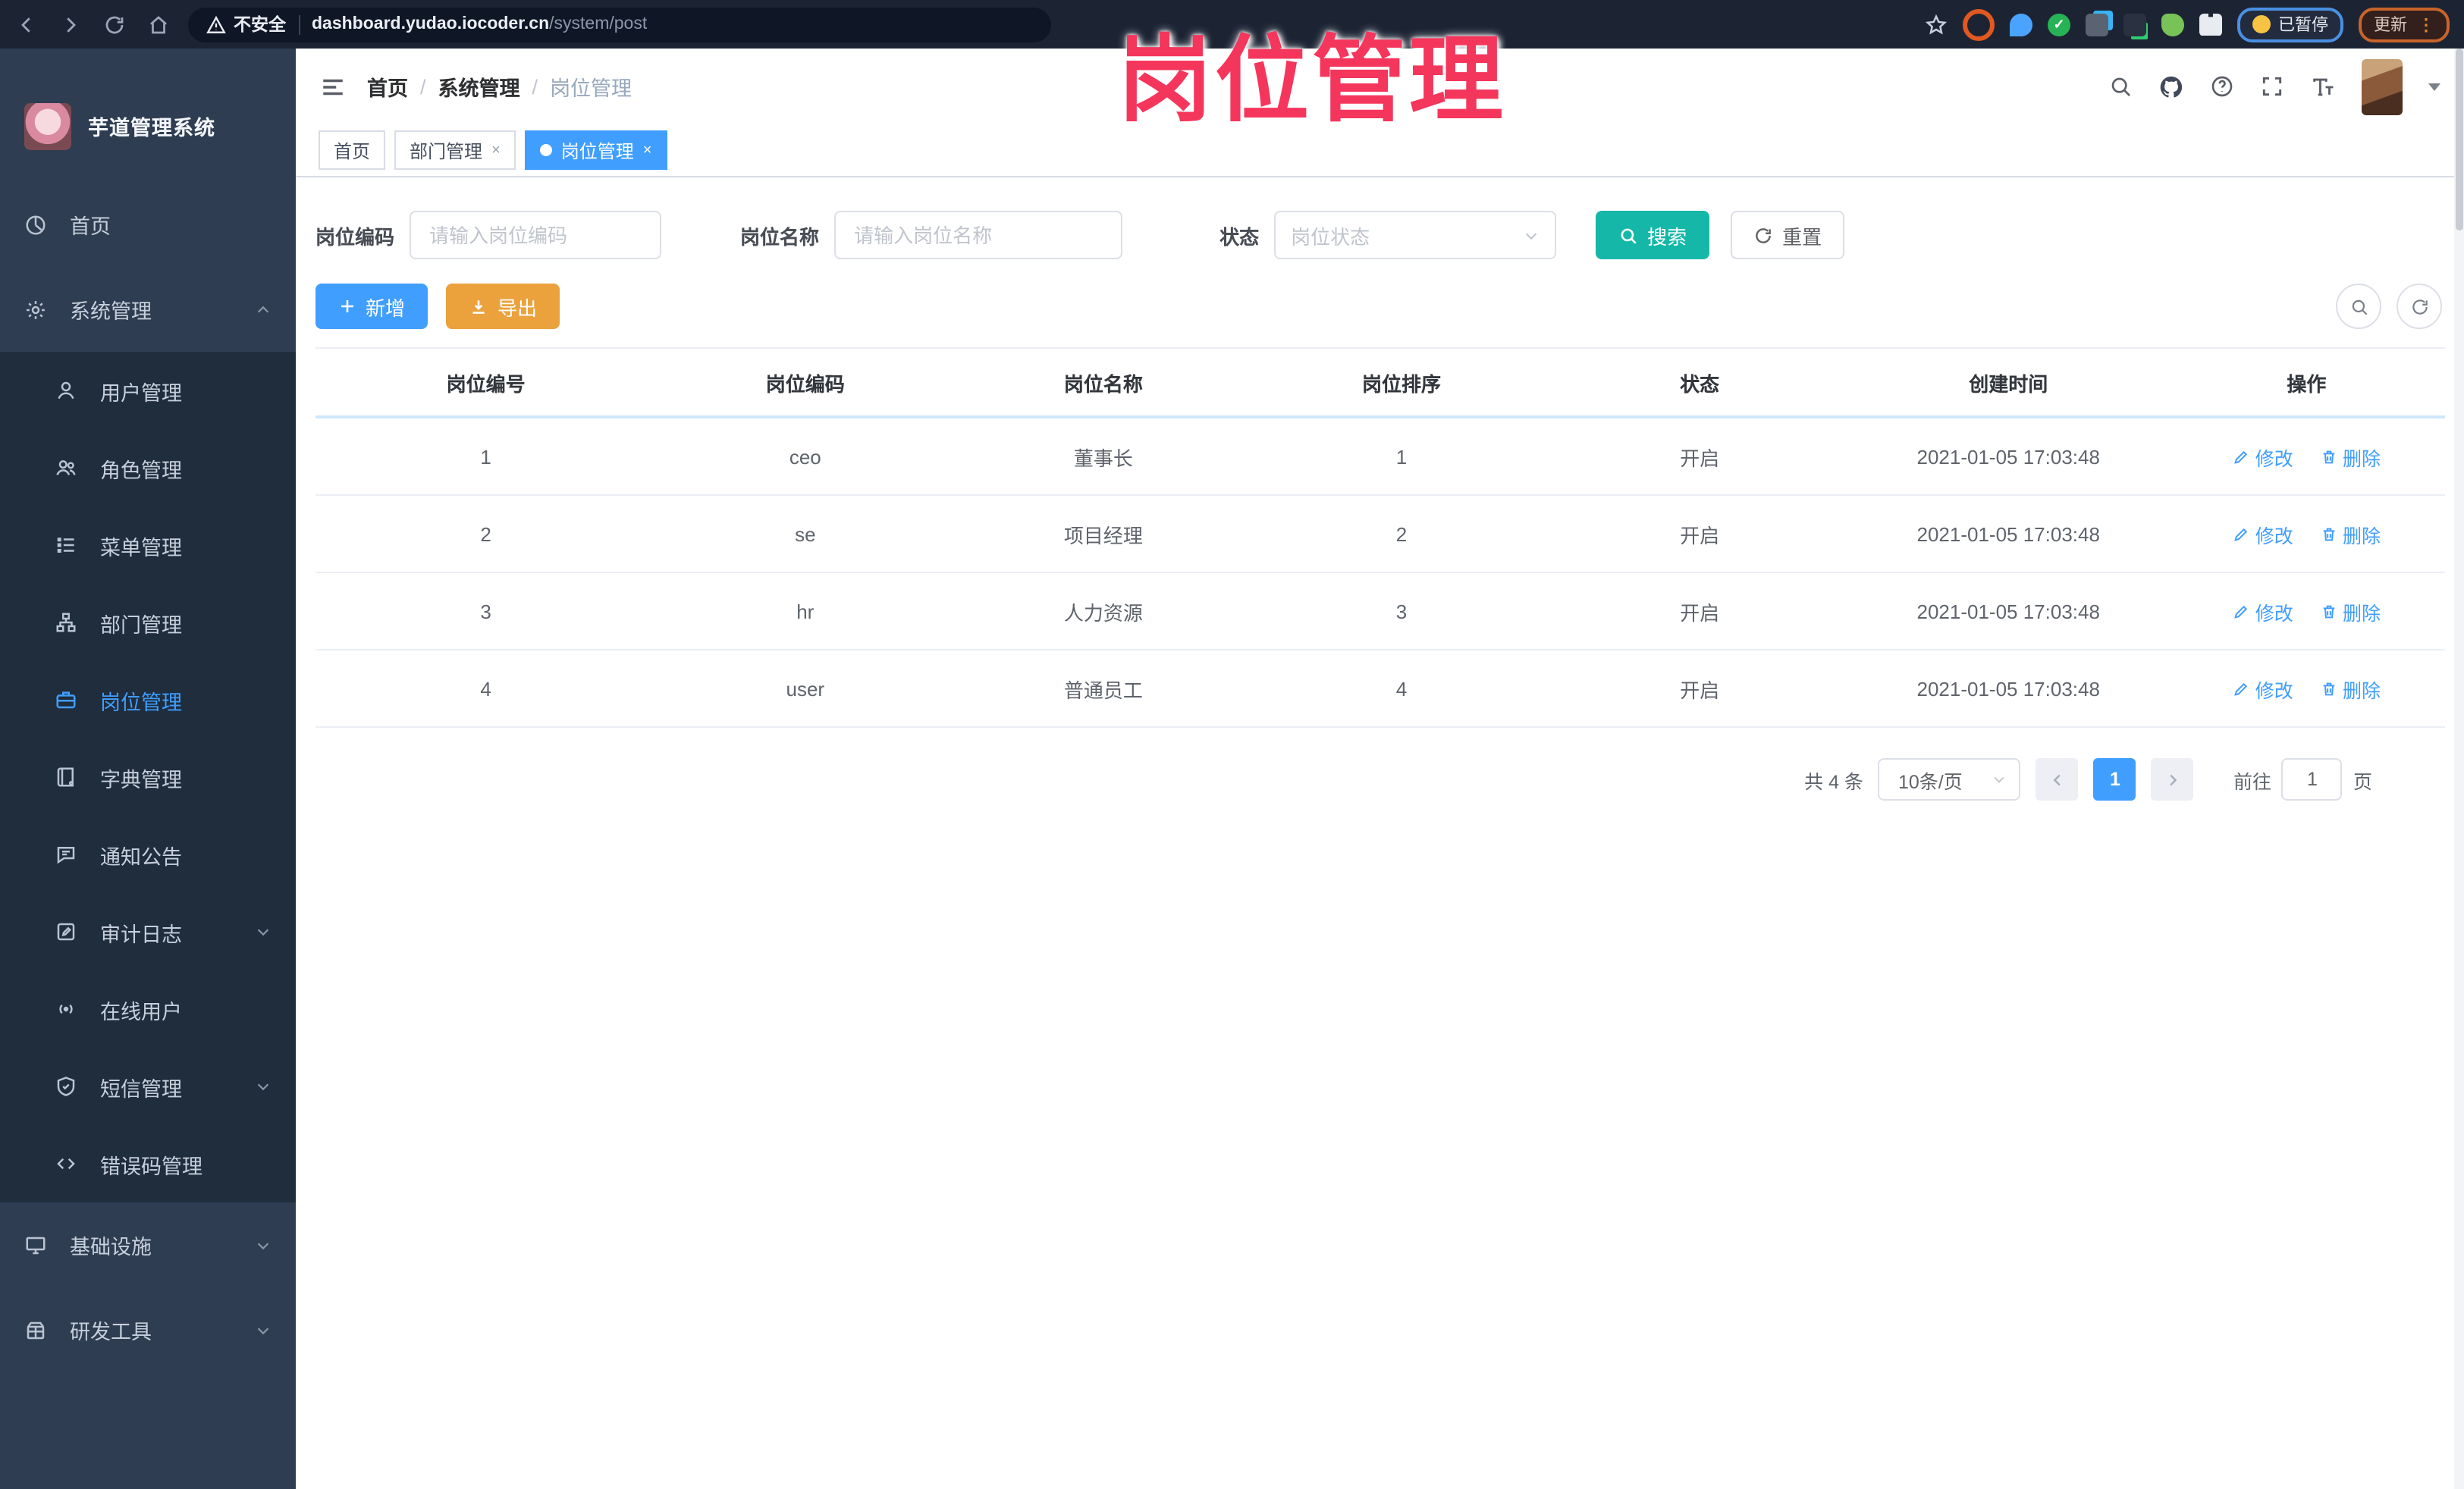  I want to click on status-select: 岗位状态, so click(1415, 235).